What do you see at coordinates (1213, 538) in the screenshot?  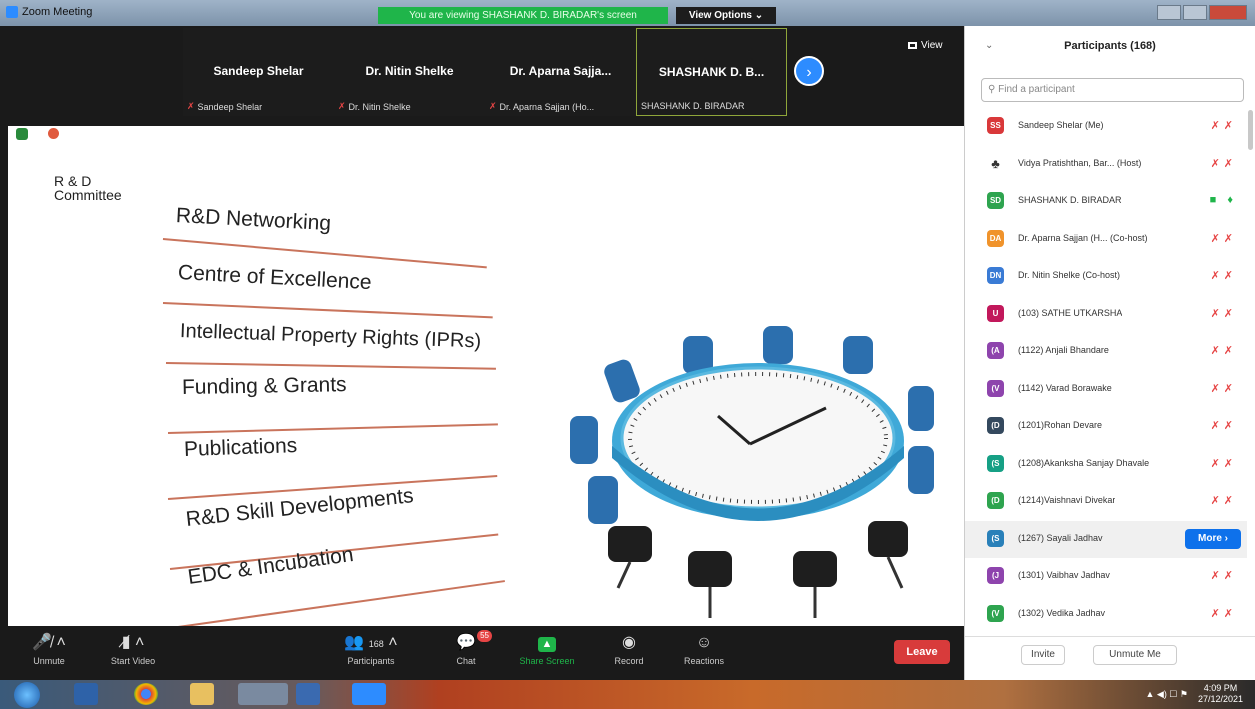 I see `more-button: More ›` at bounding box center [1213, 538].